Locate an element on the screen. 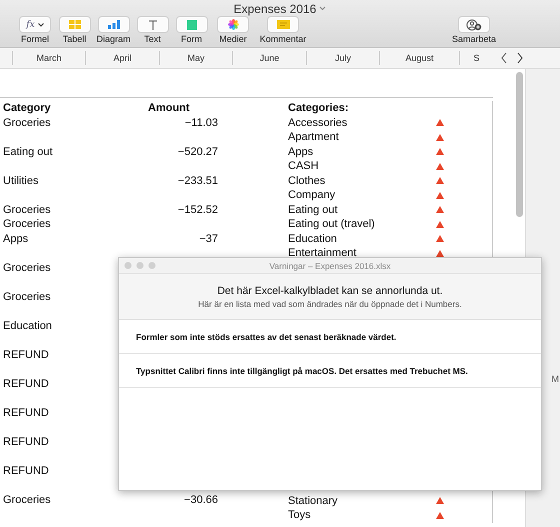  chart-tool-button is located at coordinates (114, 24).